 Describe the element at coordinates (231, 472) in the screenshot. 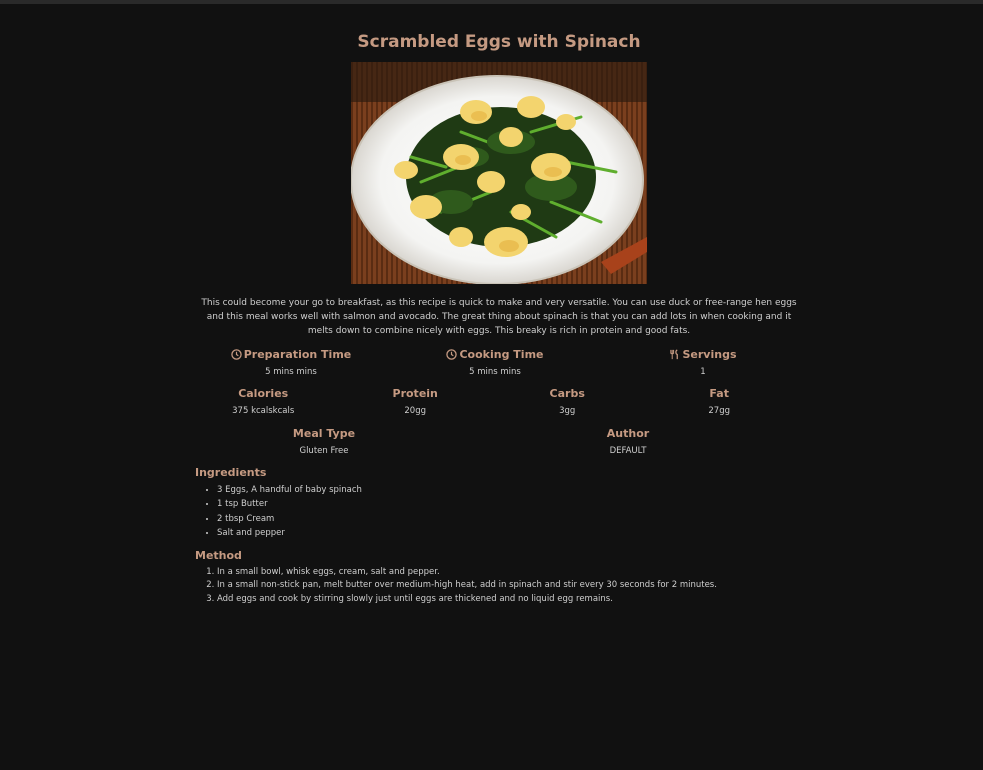

I see `ingredients-title: Ingredients` at that location.